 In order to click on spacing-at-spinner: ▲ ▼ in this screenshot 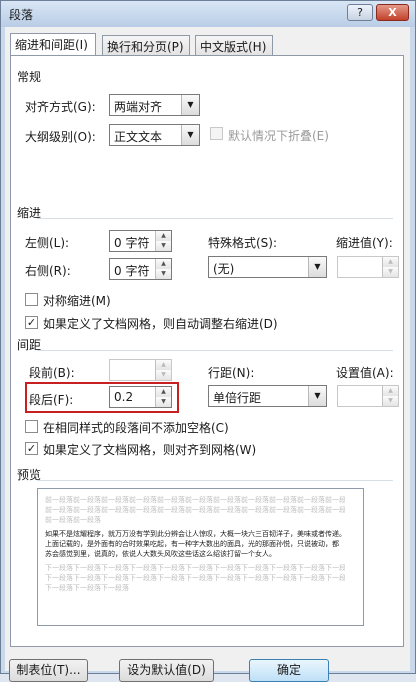, I will do `click(368, 396)`.